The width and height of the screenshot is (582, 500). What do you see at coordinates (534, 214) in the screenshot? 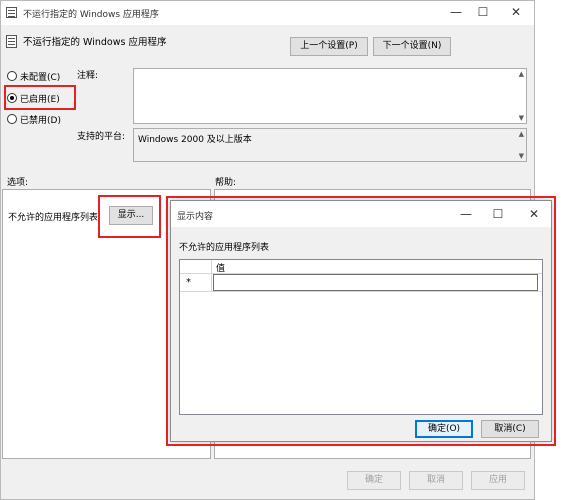
I see `dialog-close-button: ✕` at bounding box center [534, 214].